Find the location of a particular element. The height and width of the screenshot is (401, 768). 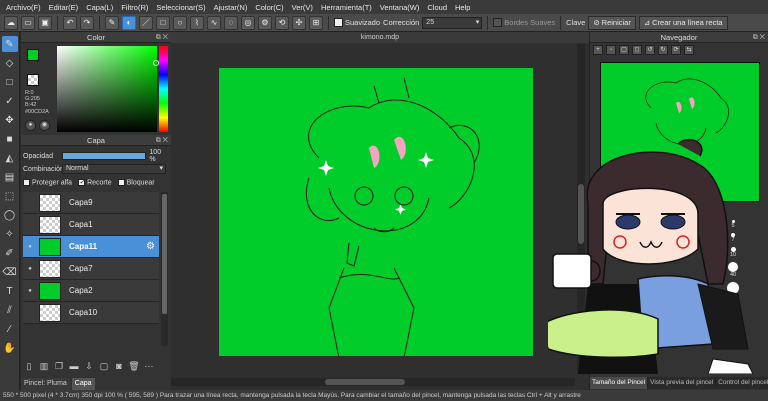

layer-row-capa10: Capa10 is located at coordinates (91, 313).